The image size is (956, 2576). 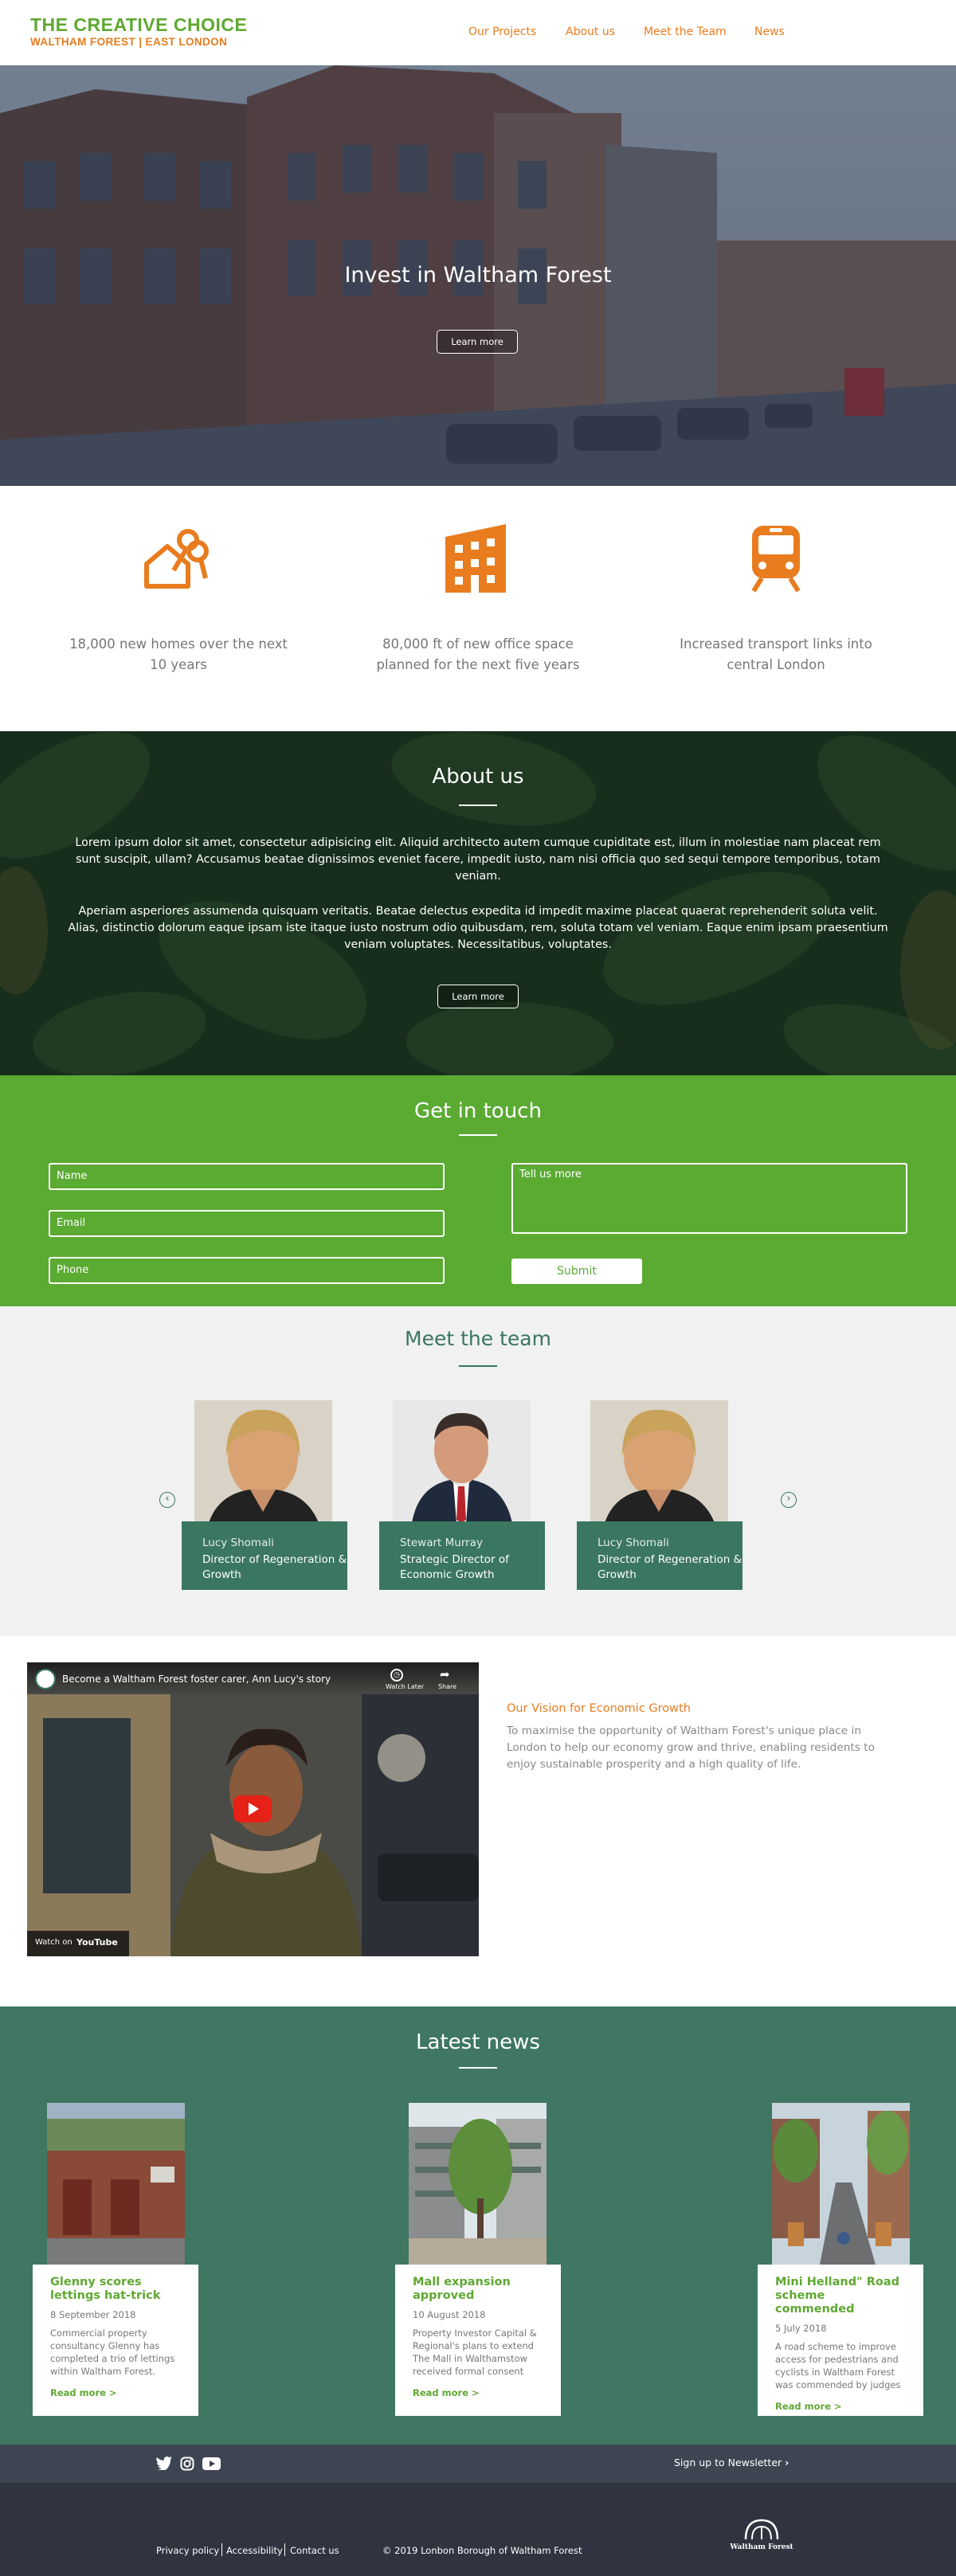 I want to click on about-learn-more-button: Learn more, so click(x=478, y=996).